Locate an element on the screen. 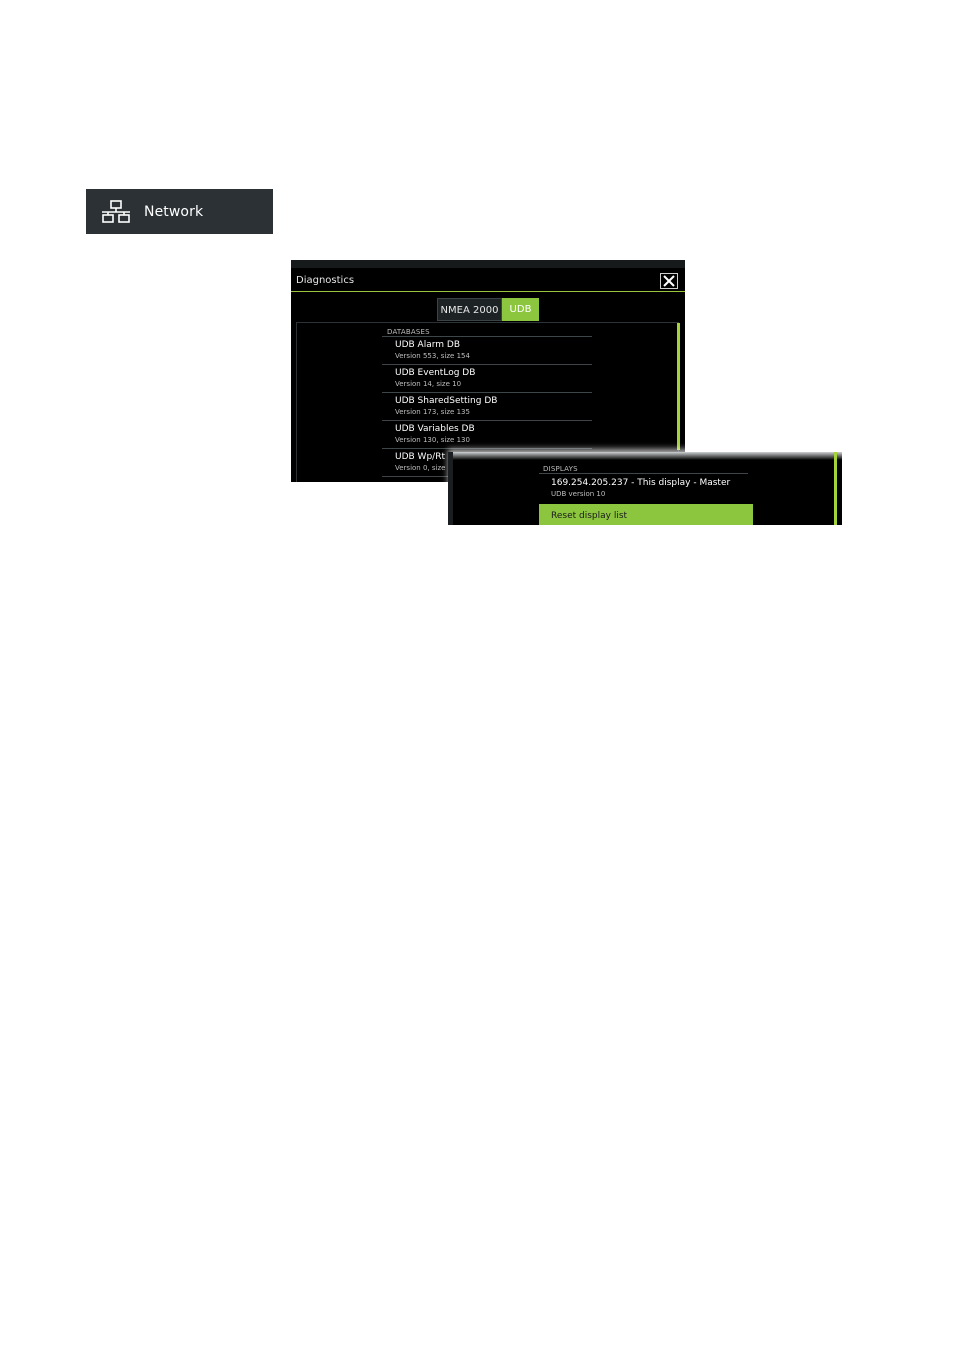  dialog-title: Diagnostics is located at coordinates (325, 280).